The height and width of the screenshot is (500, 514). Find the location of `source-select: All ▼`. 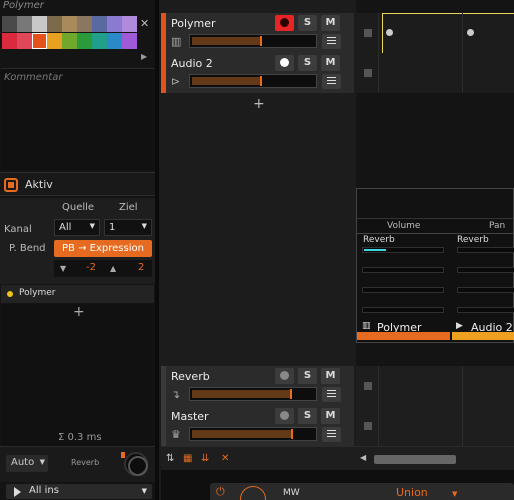

source-select: All ▼ is located at coordinates (77, 227).